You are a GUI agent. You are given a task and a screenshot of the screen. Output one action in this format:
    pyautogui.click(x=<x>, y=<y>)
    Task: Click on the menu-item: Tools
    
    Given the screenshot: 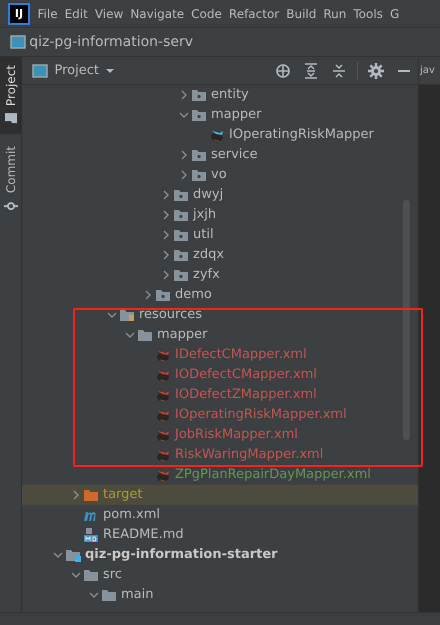 What is the action you would take?
    pyautogui.click(x=368, y=13)
    